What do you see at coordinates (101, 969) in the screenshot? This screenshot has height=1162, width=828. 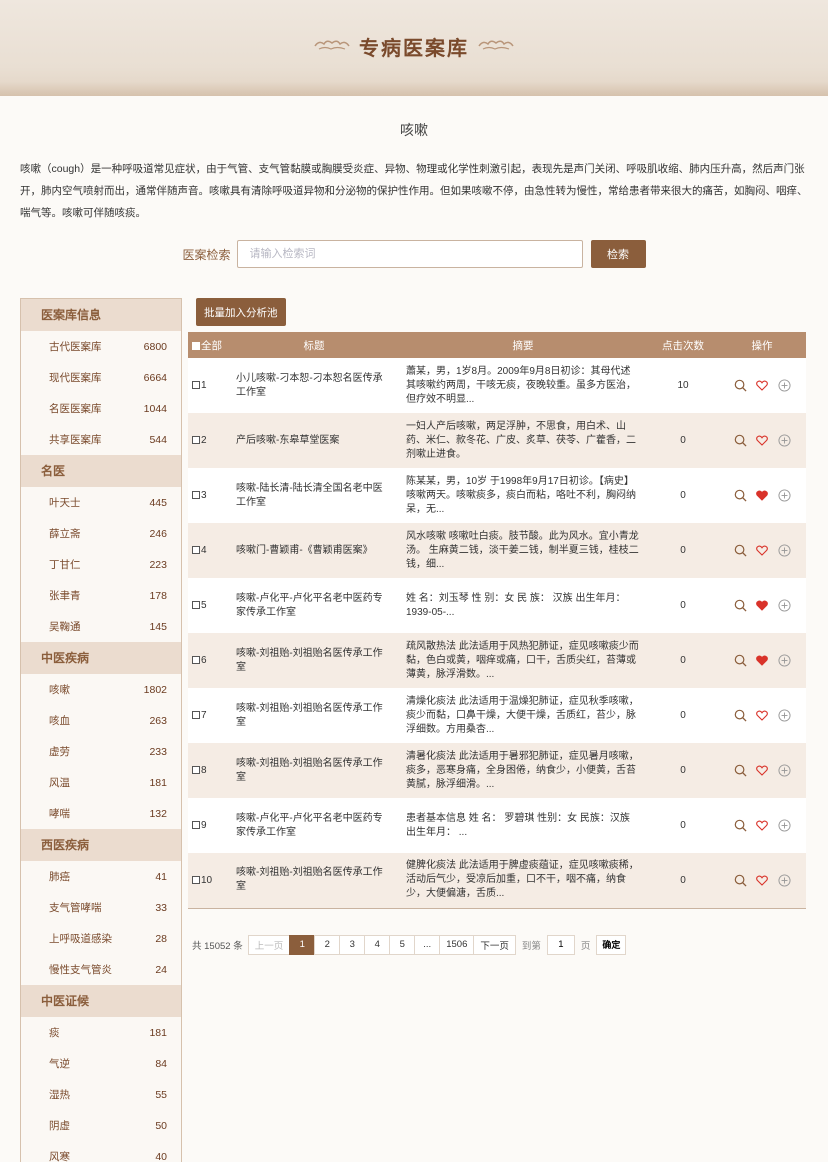 I see `sidebar-item: 慢性支气管炎 24` at bounding box center [101, 969].